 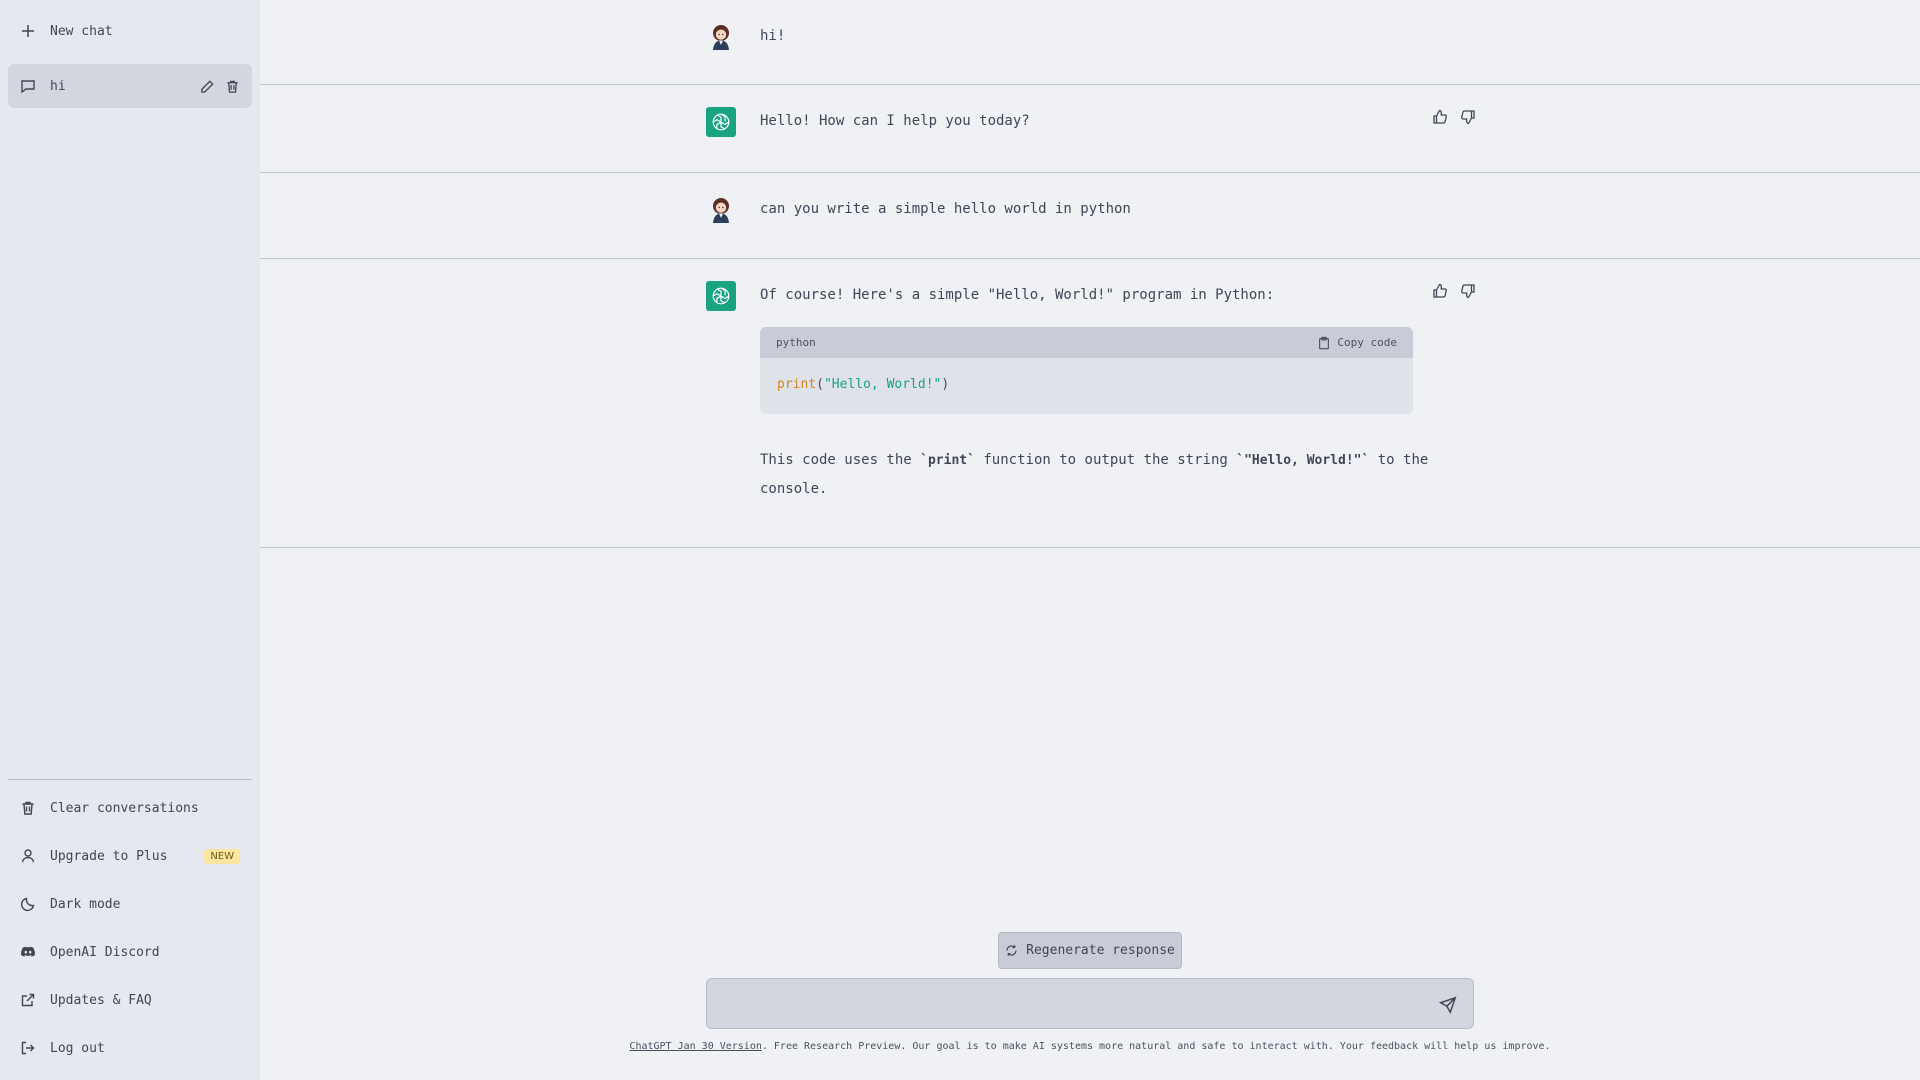 I want to click on message-input-container, so click(x=1090, y=1003).